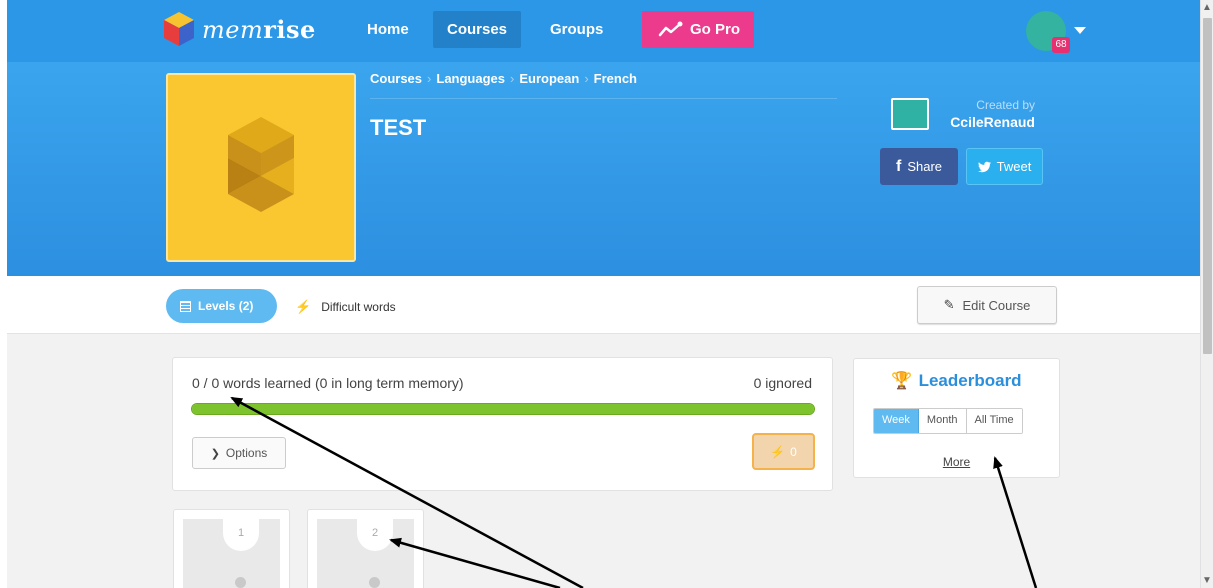 The width and height of the screenshot is (1213, 588). Describe the element at coordinates (898, 166) in the screenshot. I see `facebook-icon: f` at that location.